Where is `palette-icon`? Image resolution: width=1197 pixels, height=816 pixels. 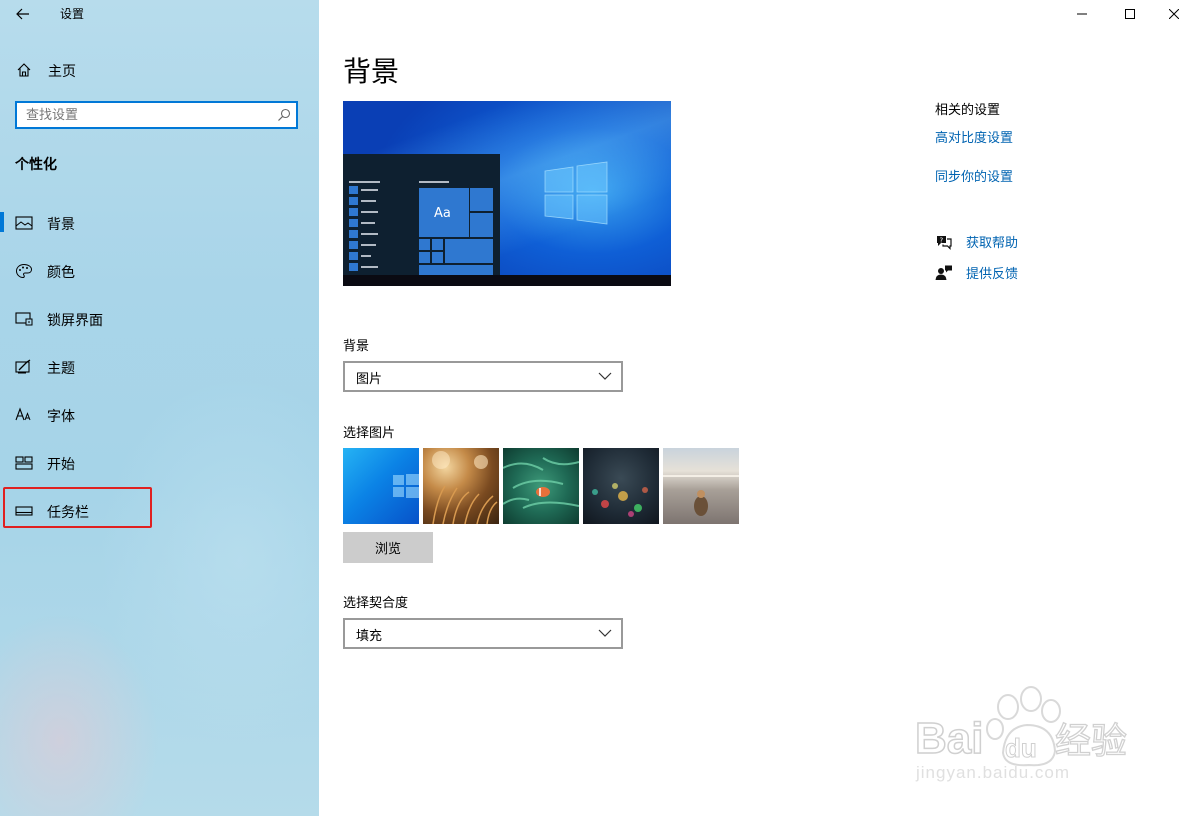 palette-icon is located at coordinates (24, 271).